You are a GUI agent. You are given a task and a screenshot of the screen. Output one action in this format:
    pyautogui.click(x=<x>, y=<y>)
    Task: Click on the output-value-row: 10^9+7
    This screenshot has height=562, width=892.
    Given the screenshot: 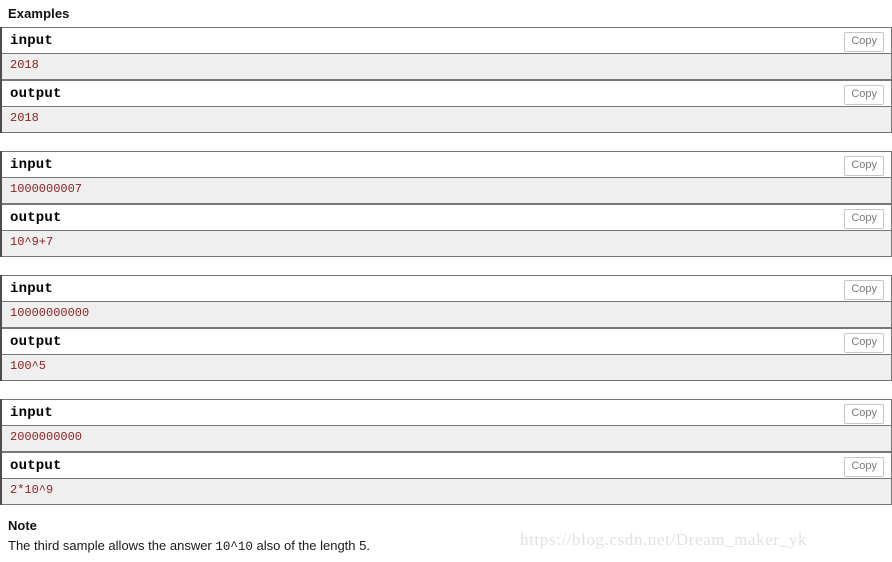 What is the action you would take?
    pyautogui.click(x=447, y=244)
    